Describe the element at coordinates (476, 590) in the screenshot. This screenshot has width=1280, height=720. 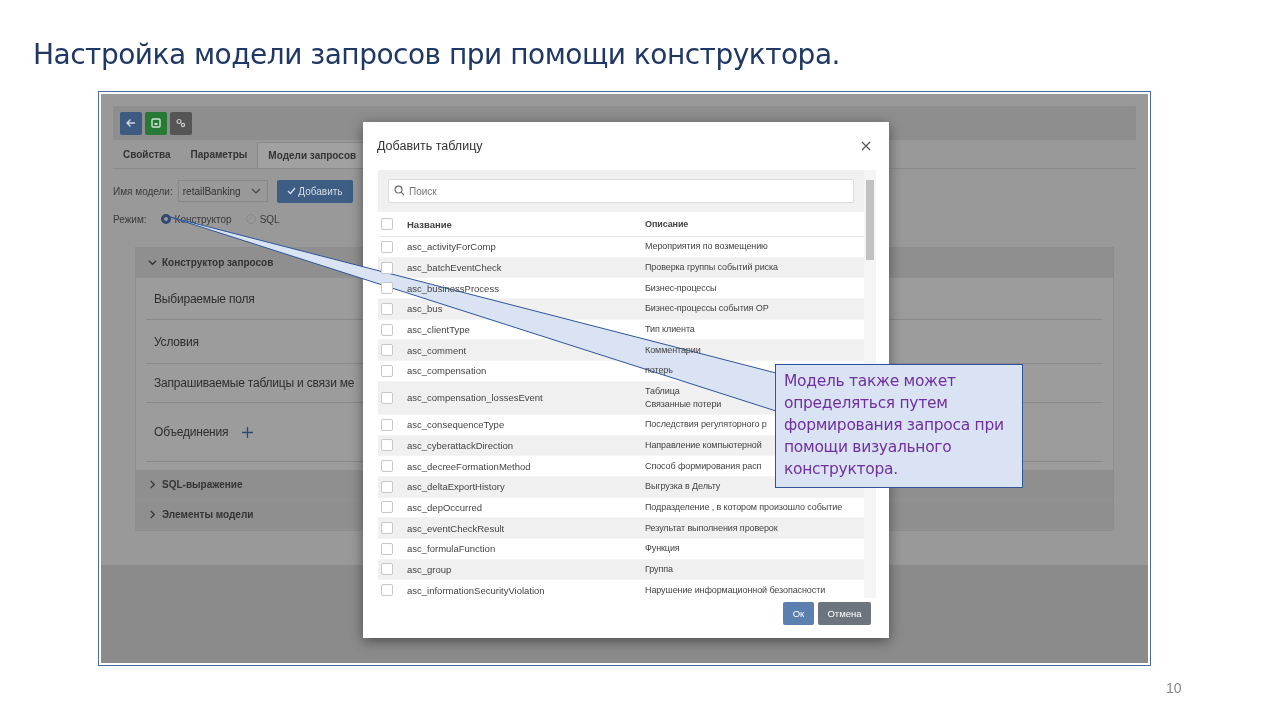
I see `table-name-cell-text: asc_informationSecurityViolation` at that location.